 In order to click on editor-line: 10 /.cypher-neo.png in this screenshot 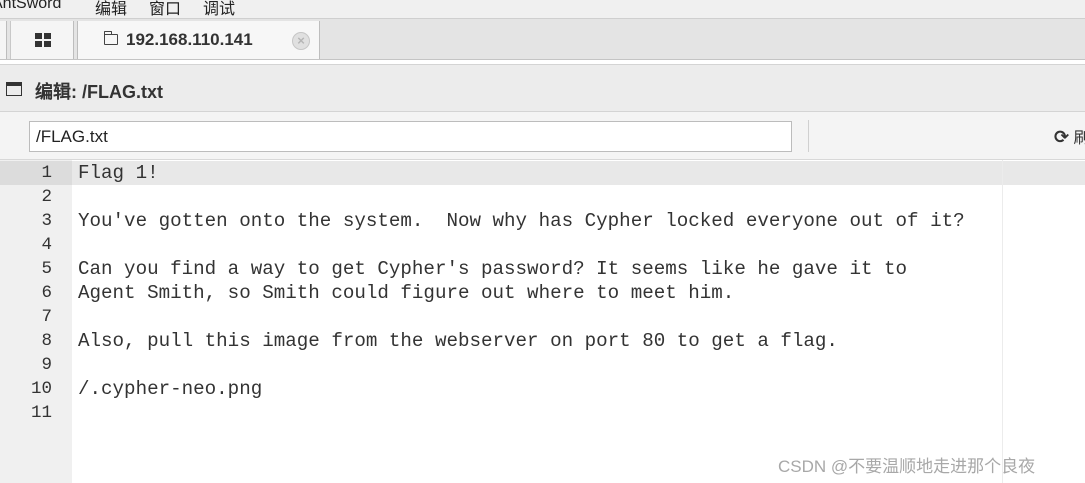, I will do `click(542, 389)`.